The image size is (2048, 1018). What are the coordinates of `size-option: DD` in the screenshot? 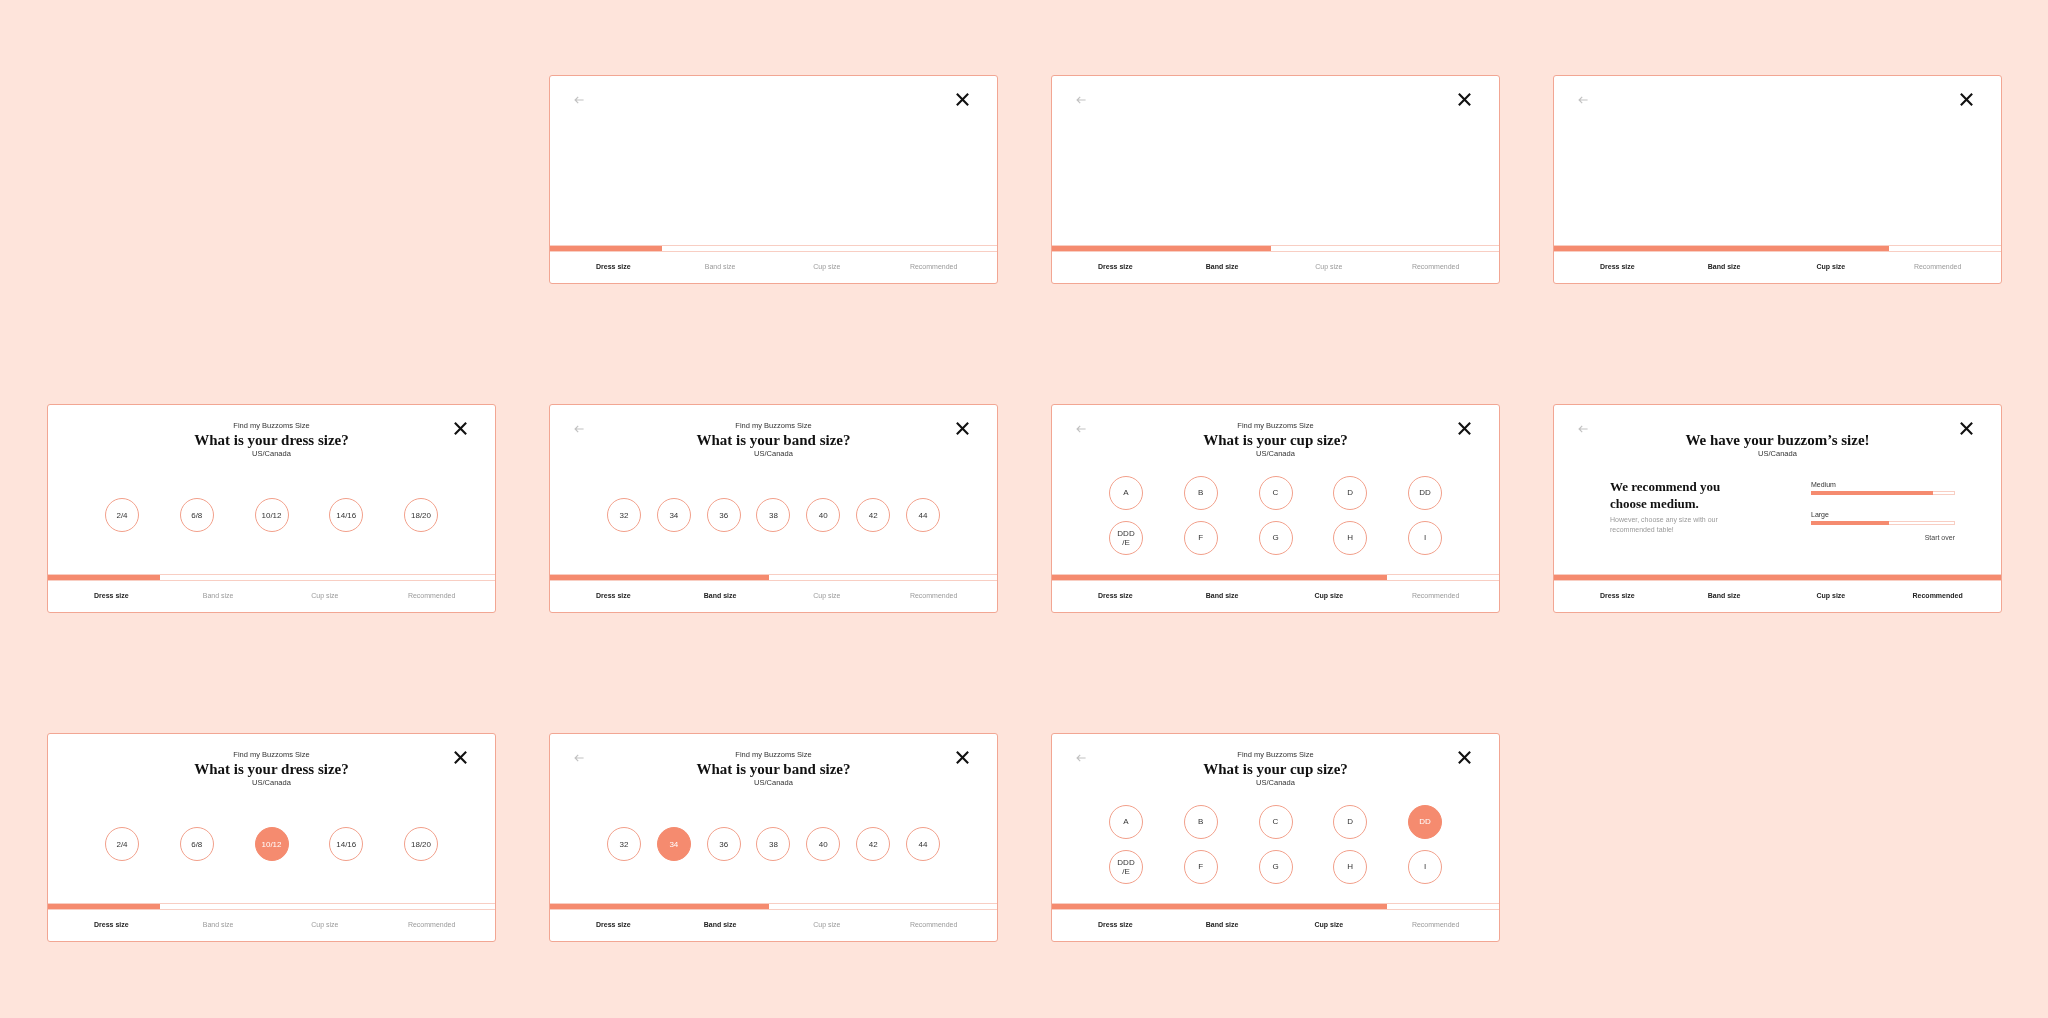 It's located at (1425, 492).